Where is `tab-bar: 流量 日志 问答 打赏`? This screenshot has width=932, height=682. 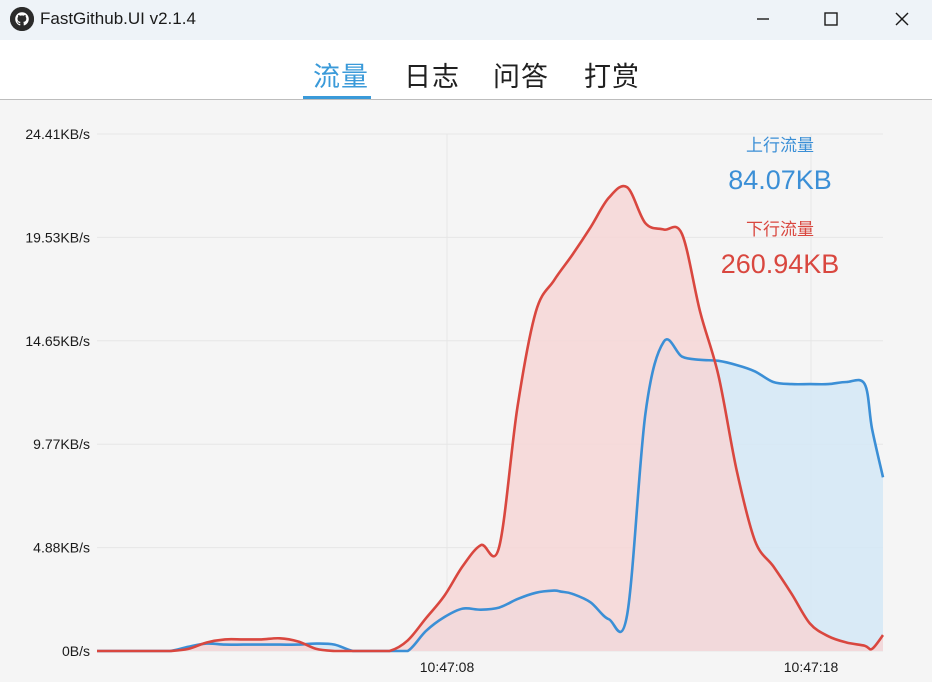
tab-bar: 流量 日志 问答 打赏 is located at coordinates (466, 70).